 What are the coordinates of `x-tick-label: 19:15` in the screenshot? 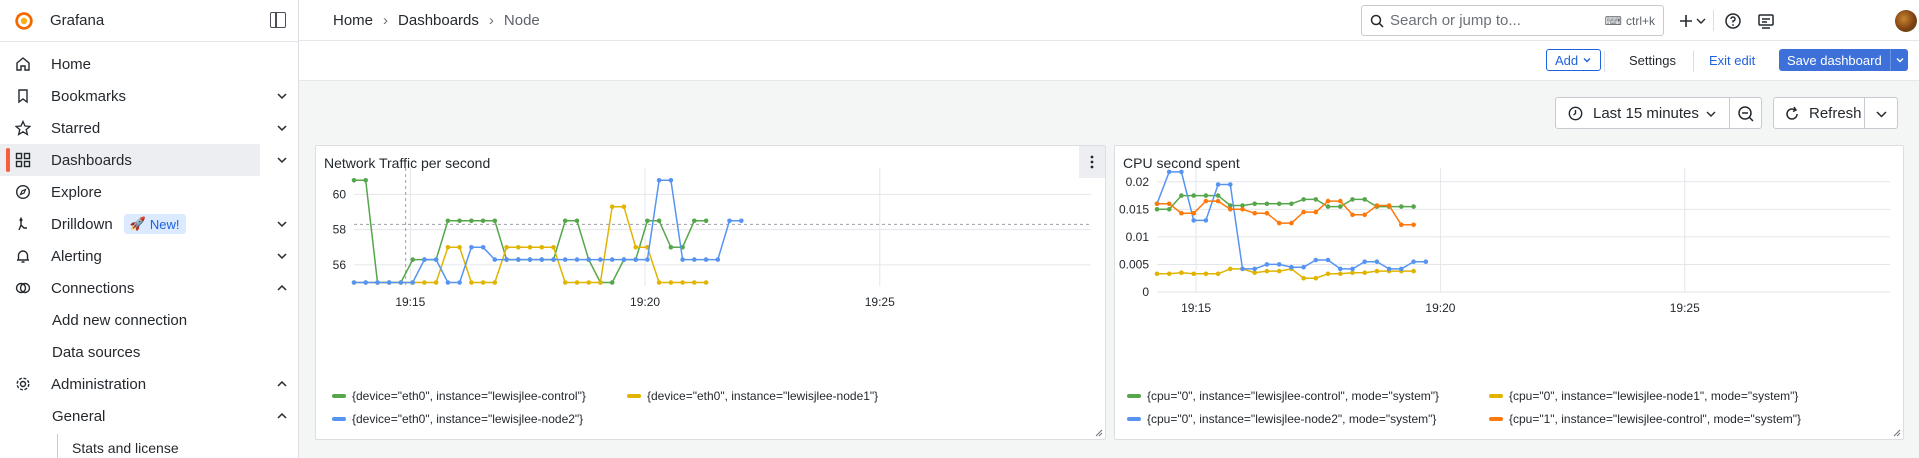 It's located at (410, 302).